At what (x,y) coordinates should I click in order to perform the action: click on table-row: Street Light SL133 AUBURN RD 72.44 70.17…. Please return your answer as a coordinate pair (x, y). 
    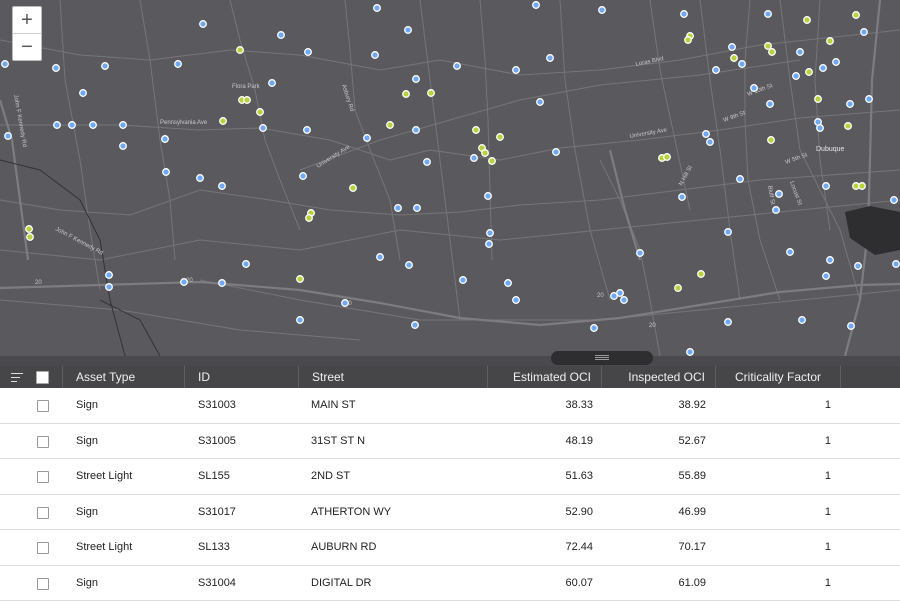
    Looking at the image, I should click on (450, 548).